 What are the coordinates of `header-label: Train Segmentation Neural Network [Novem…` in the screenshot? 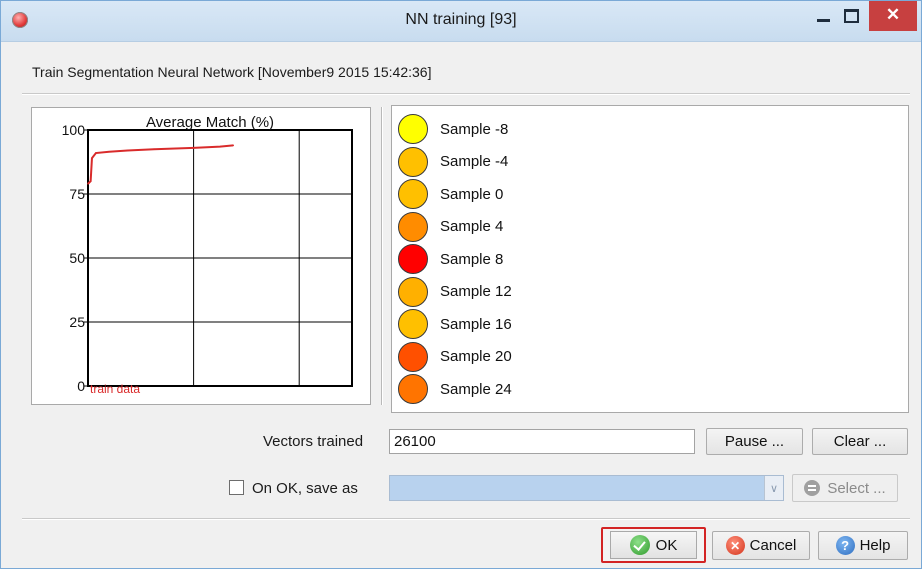 It's located at (232, 72).